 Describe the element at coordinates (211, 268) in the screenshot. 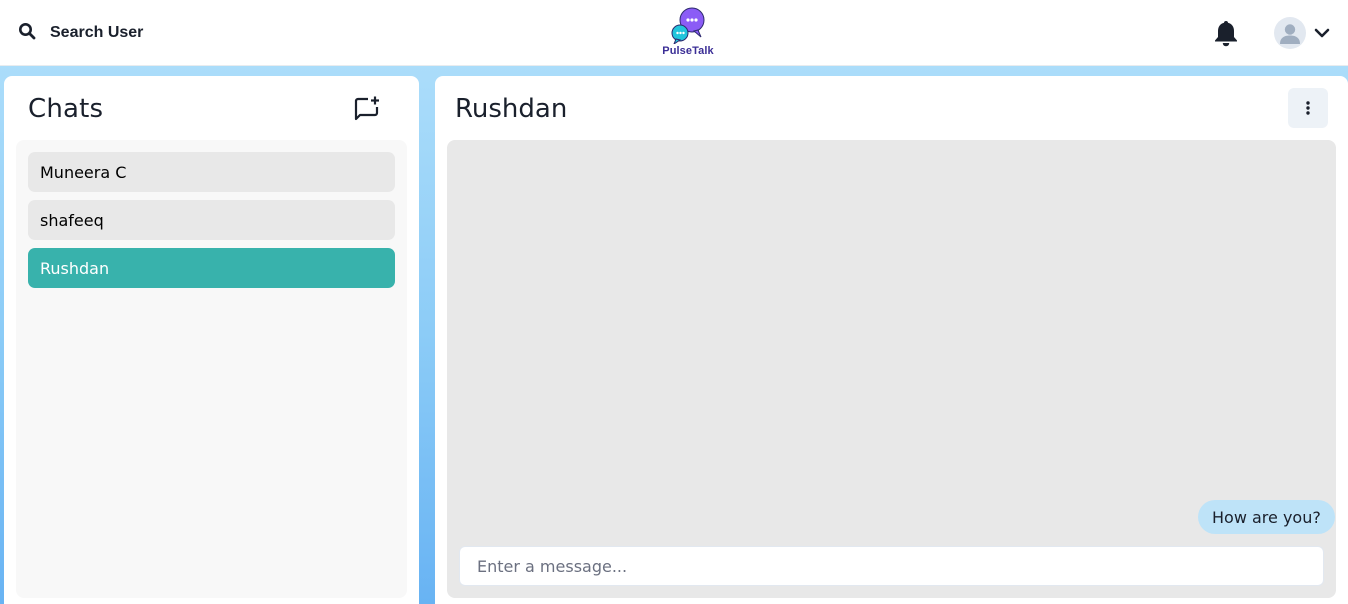

I see `chat-list-item-rushdan: Rushdan` at that location.